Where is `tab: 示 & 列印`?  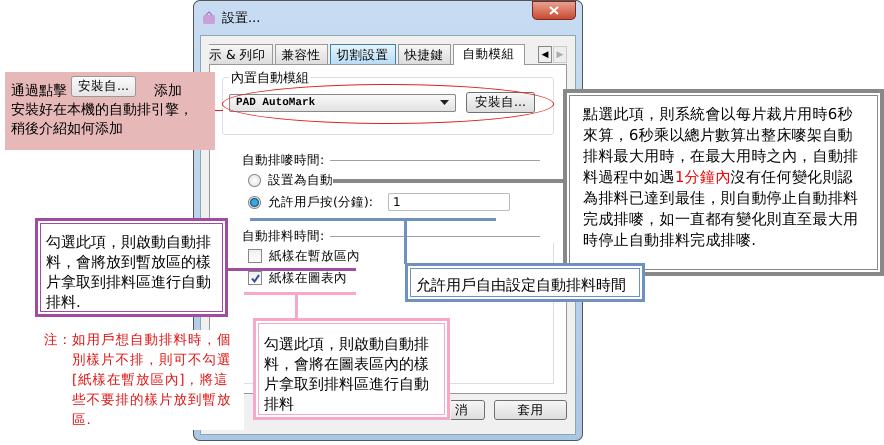
tab: 示 & 列印 is located at coordinates (241, 54).